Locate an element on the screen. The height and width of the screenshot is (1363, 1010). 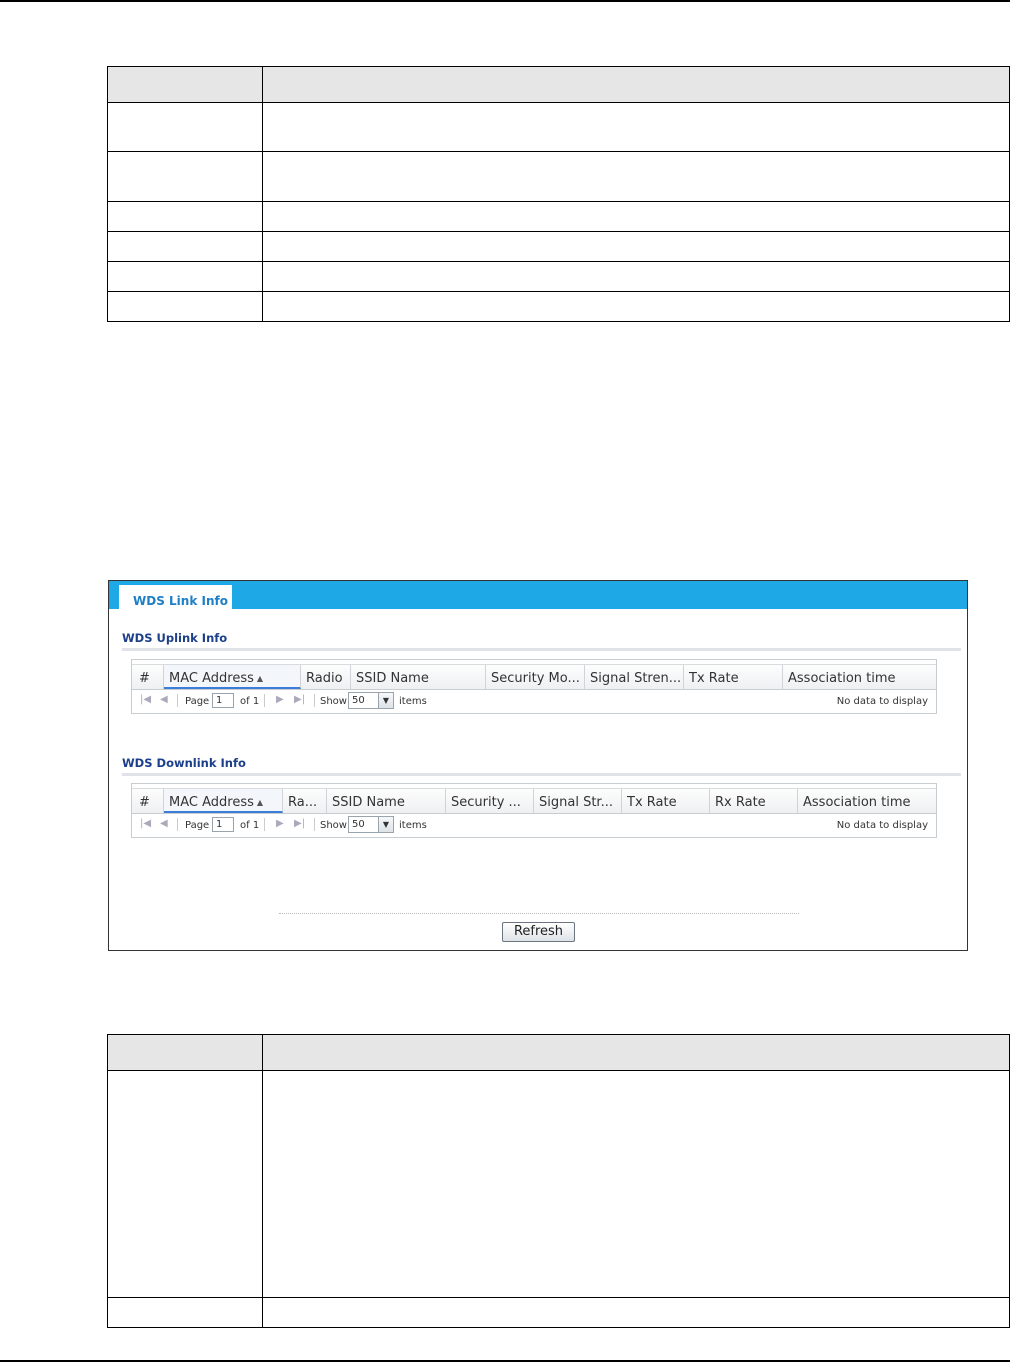
refresh-button: Refresh is located at coordinates (538, 932).